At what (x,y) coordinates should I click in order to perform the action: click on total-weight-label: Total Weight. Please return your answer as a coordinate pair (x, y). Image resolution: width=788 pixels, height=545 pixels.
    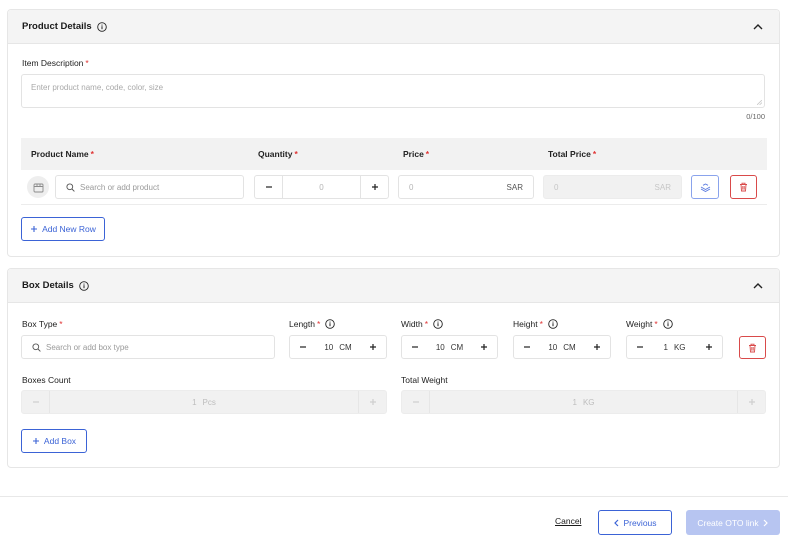
    Looking at the image, I should click on (424, 380).